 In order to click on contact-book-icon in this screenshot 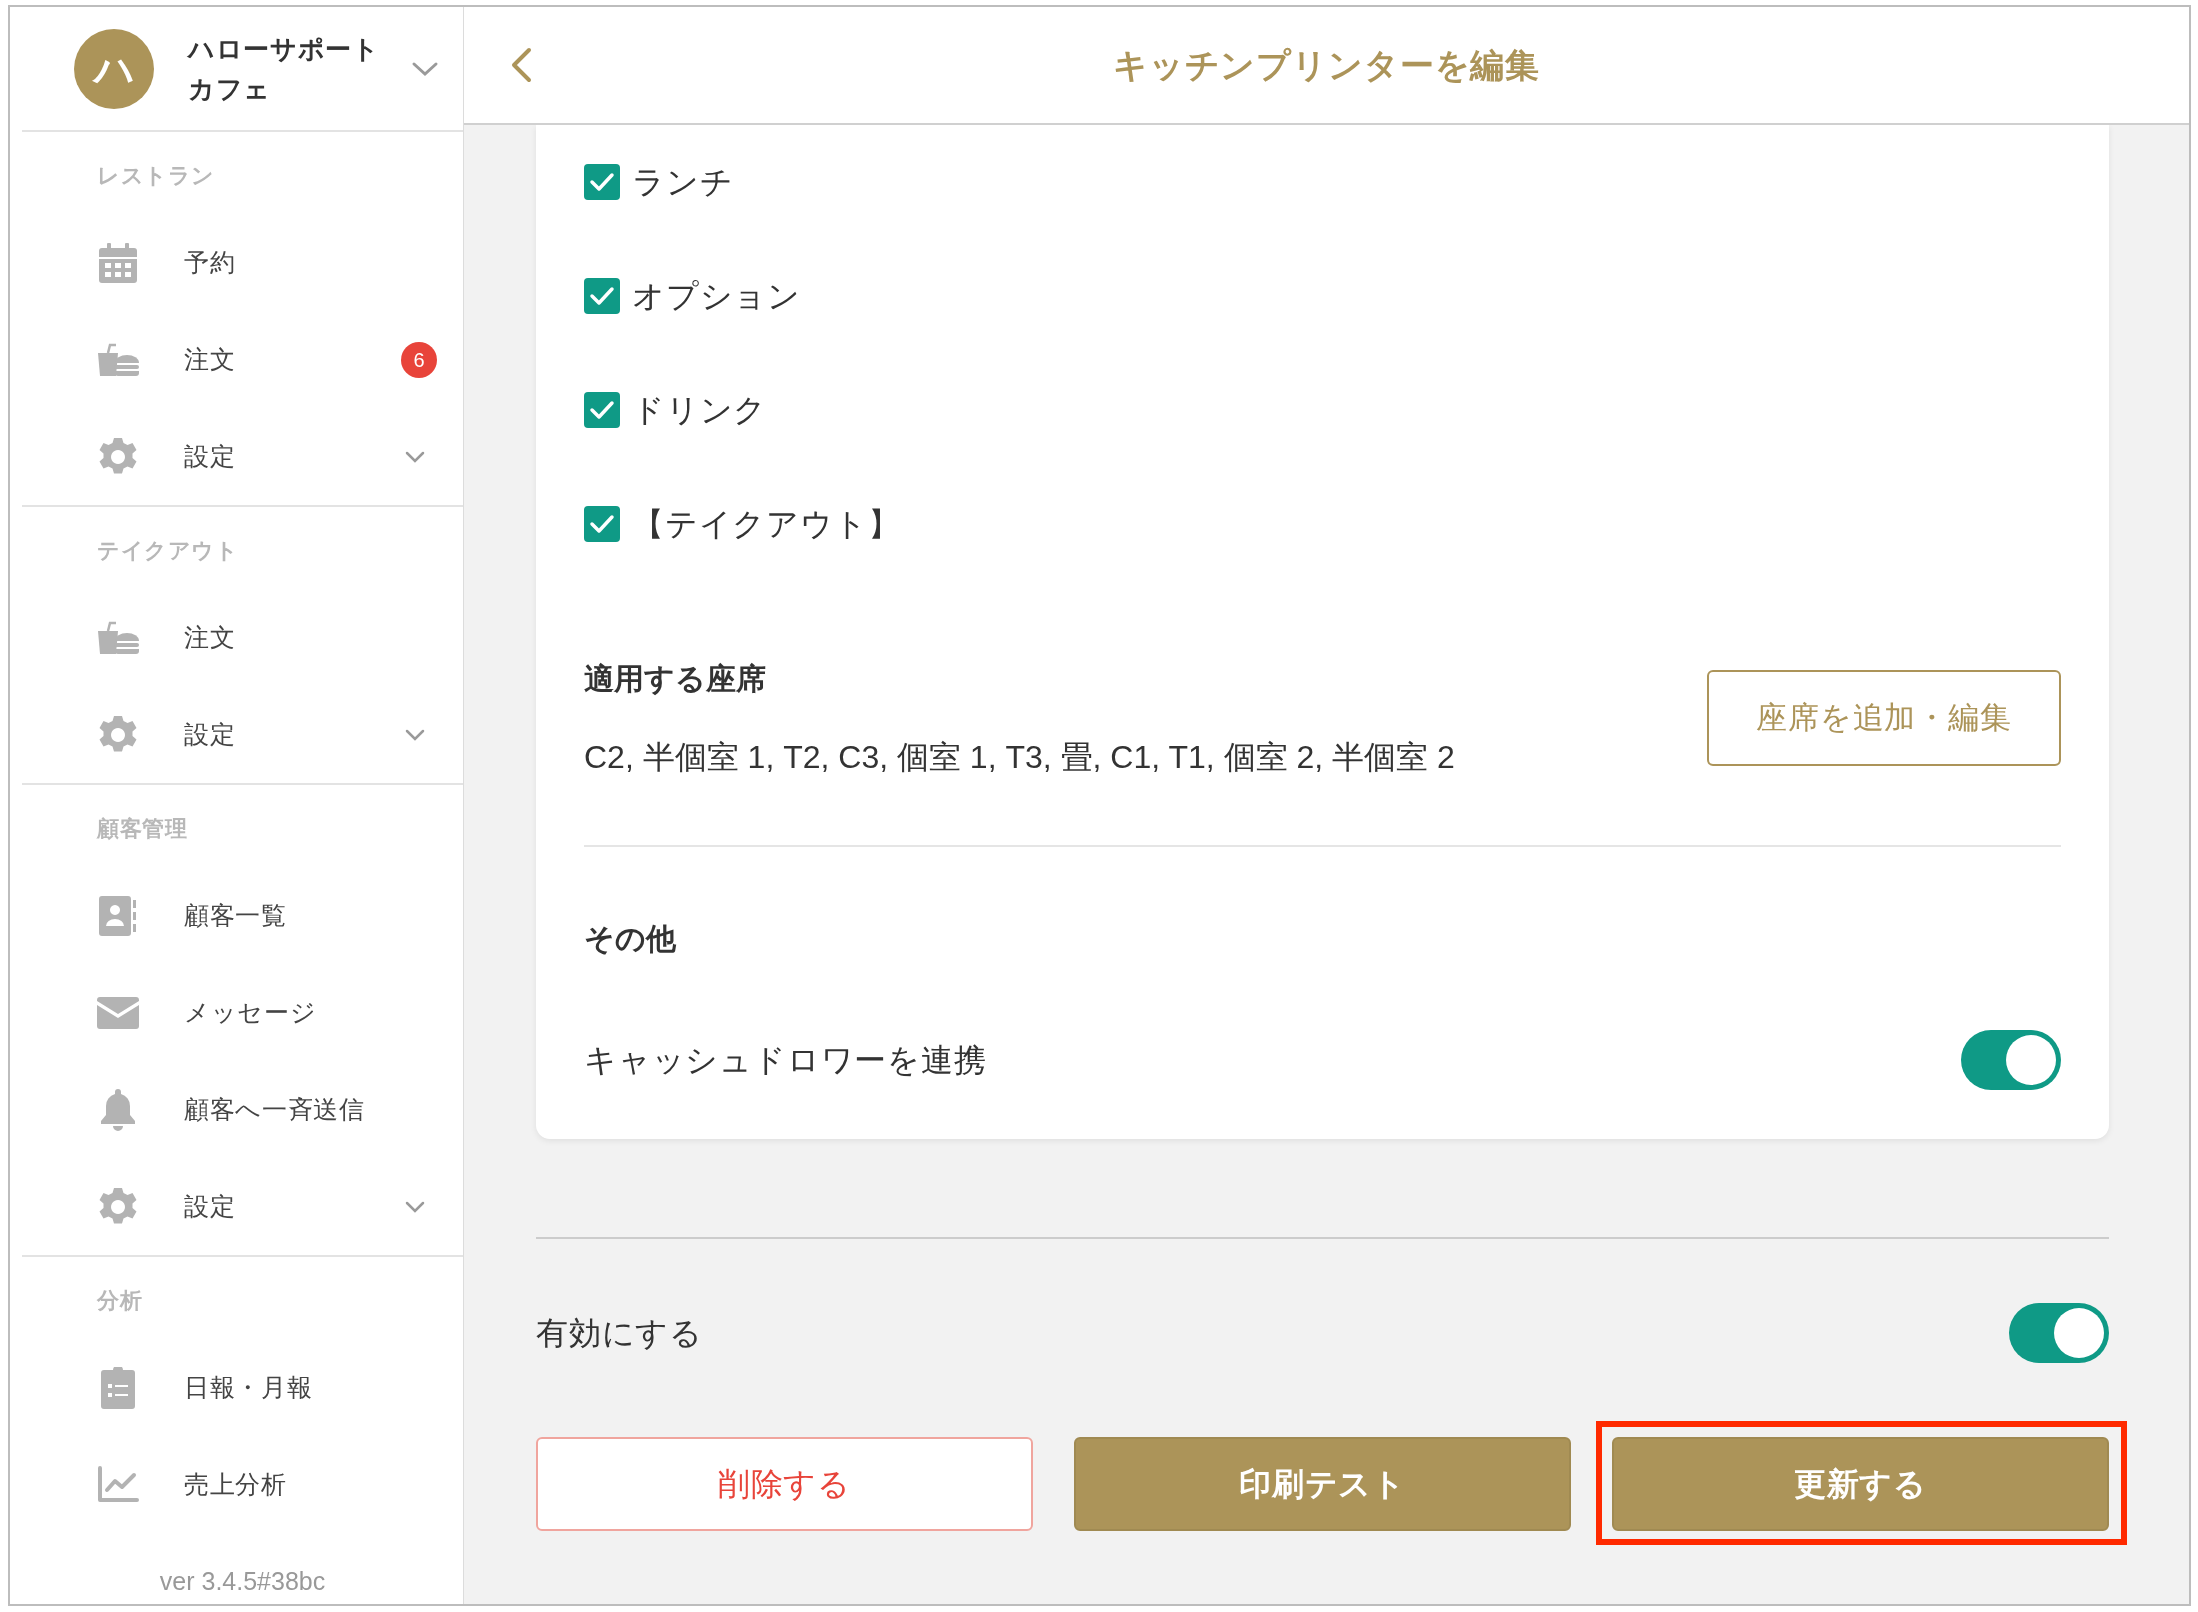, I will do `click(118, 915)`.